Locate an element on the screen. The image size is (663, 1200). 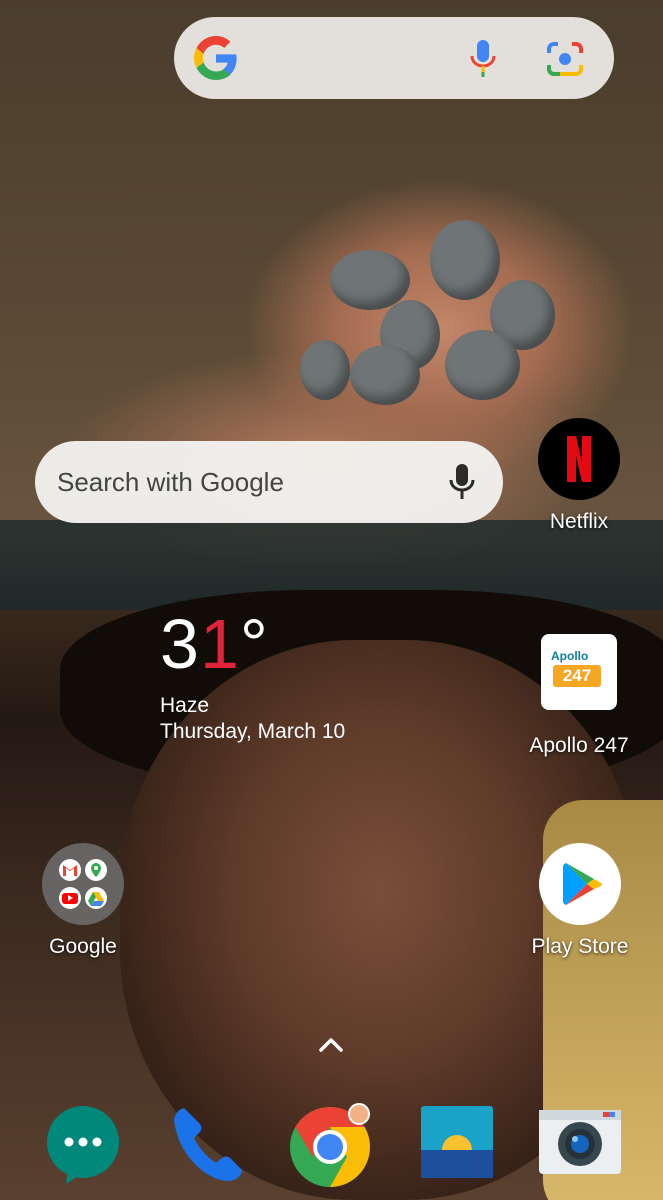
gallery-icon is located at coordinates (457, 1142).